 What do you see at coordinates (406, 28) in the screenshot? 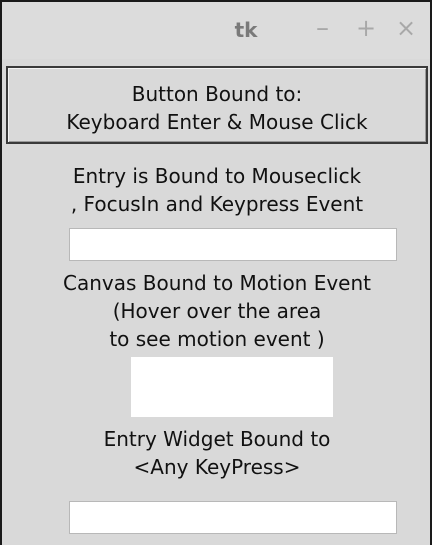
I see `close-icon: ×` at bounding box center [406, 28].